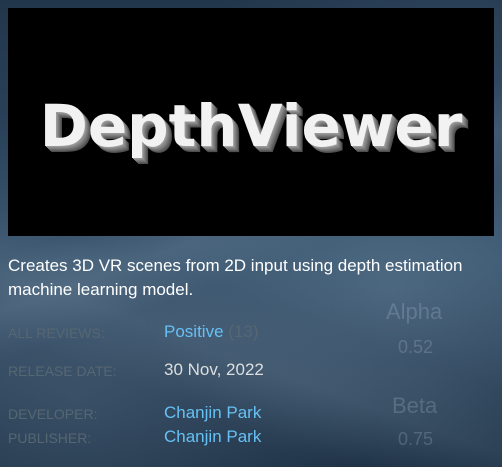 This screenshot has width=502, height=467. I want to click on reviews-summary-link: Positive (13), so click(211, 332).